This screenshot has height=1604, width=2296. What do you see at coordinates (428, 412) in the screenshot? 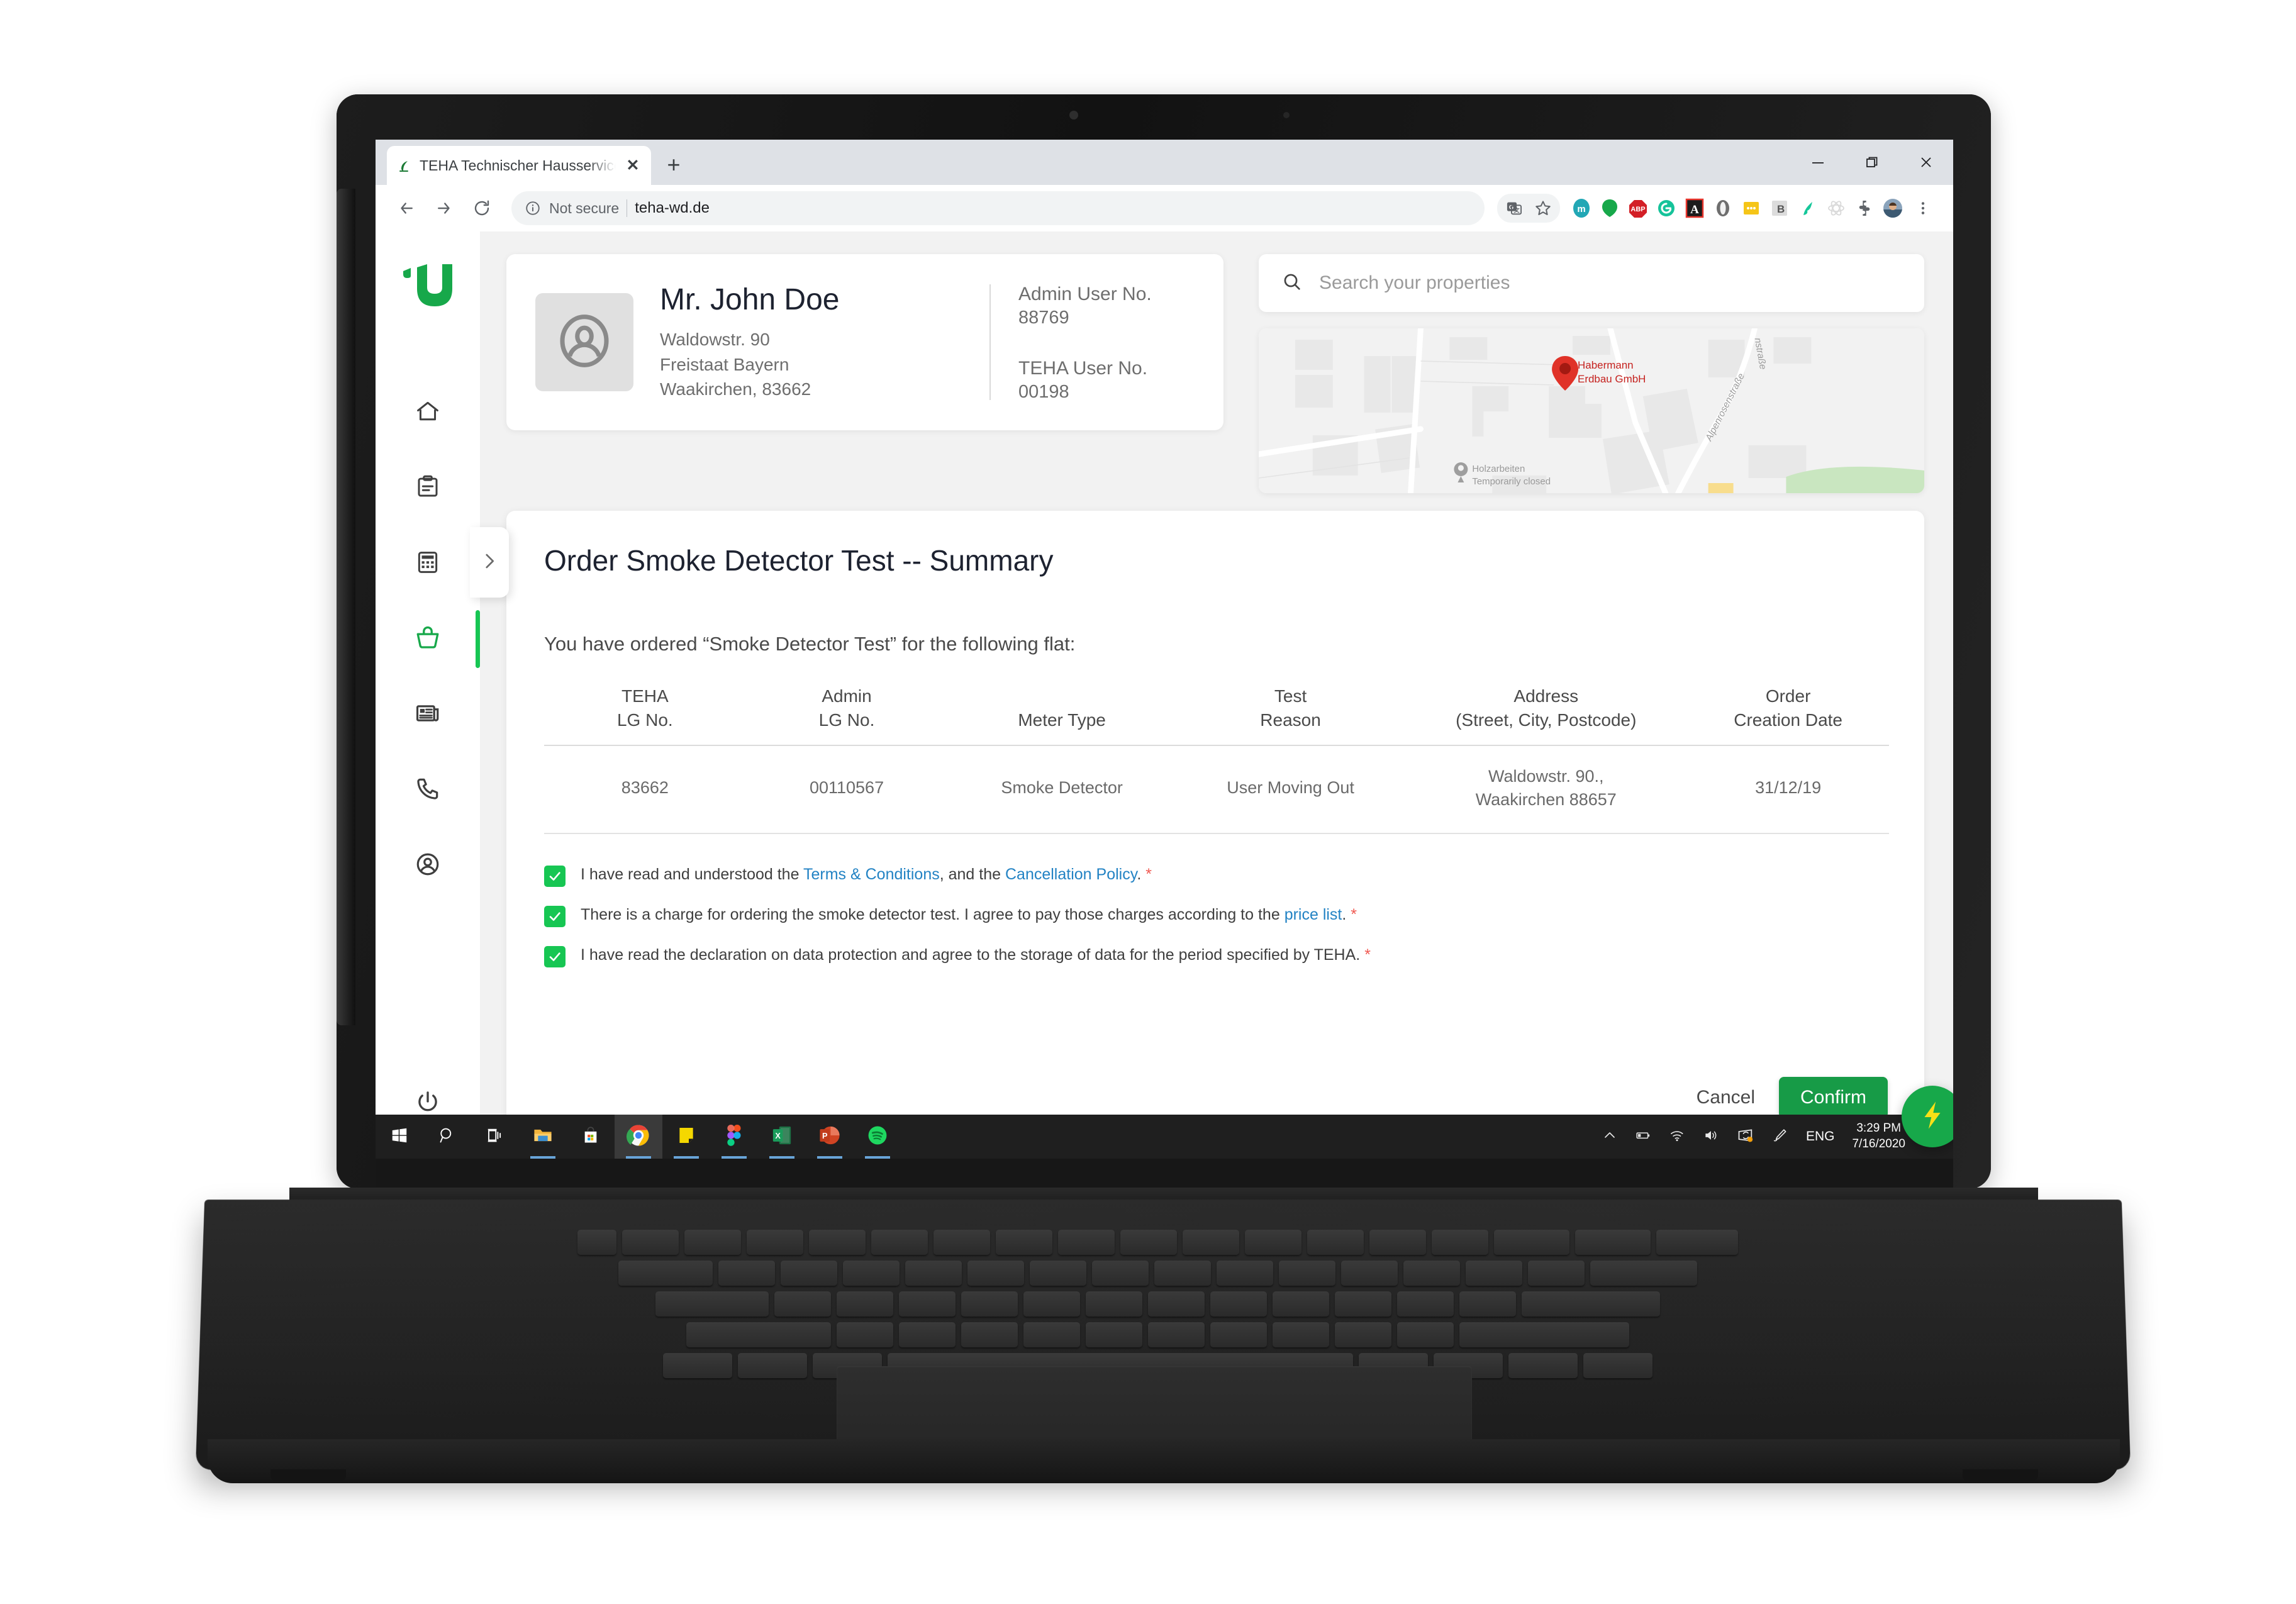
I see `sidebar-item-home` at bounding box center [428, 412].